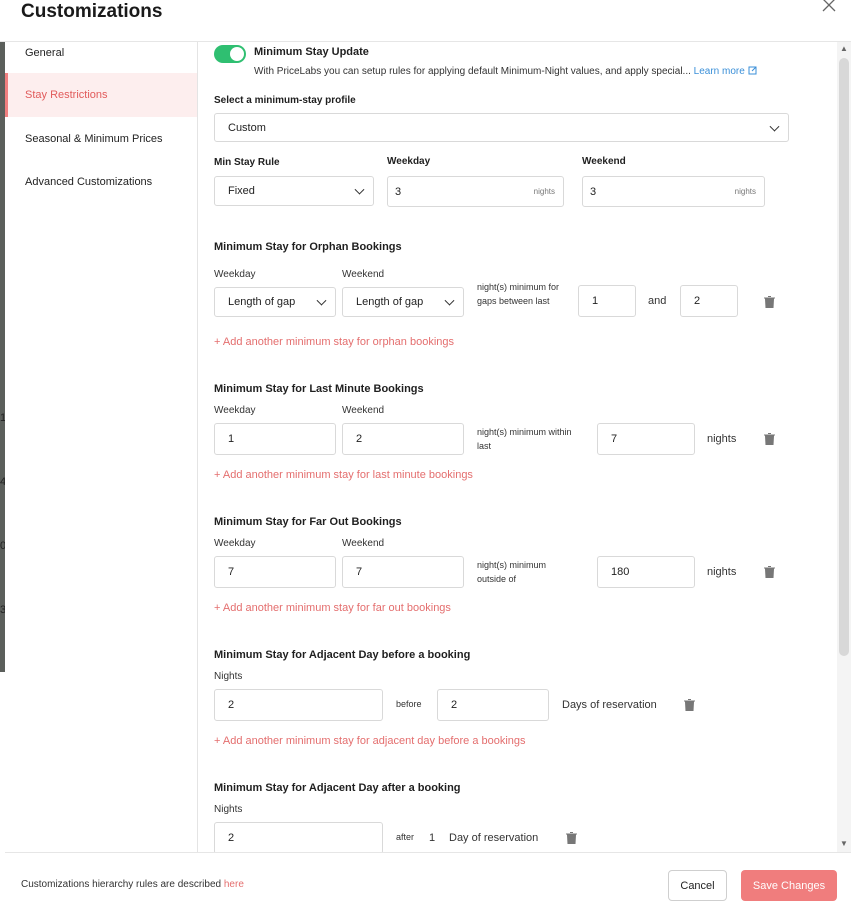  I want to click on orphan-description: night(s) minimum for gaps between last, so click(518, 294).